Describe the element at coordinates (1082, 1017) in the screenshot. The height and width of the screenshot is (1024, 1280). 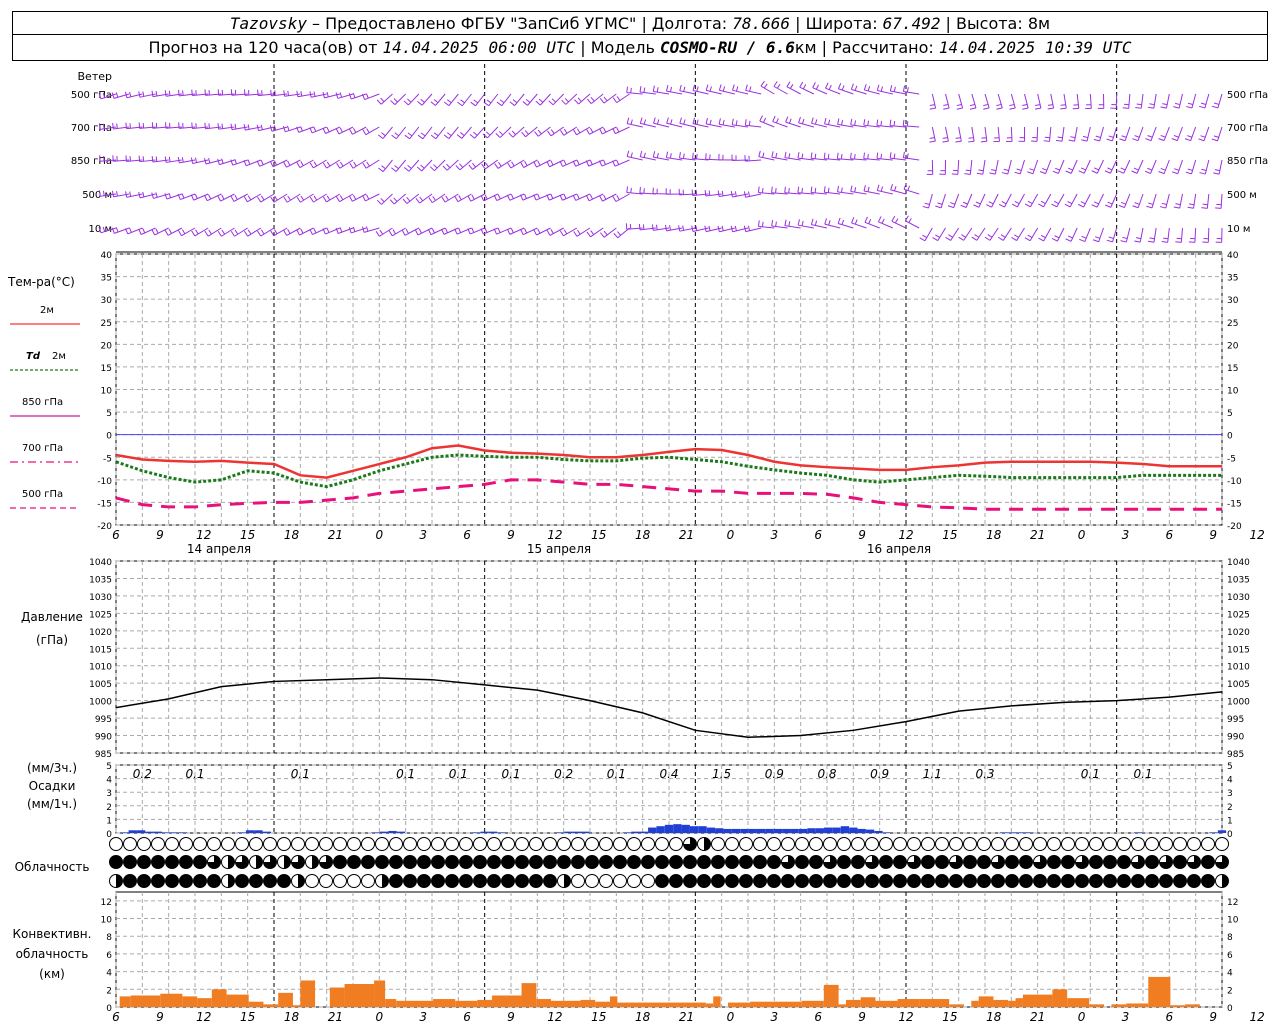
I see `conv-xtick: 0` at that location.